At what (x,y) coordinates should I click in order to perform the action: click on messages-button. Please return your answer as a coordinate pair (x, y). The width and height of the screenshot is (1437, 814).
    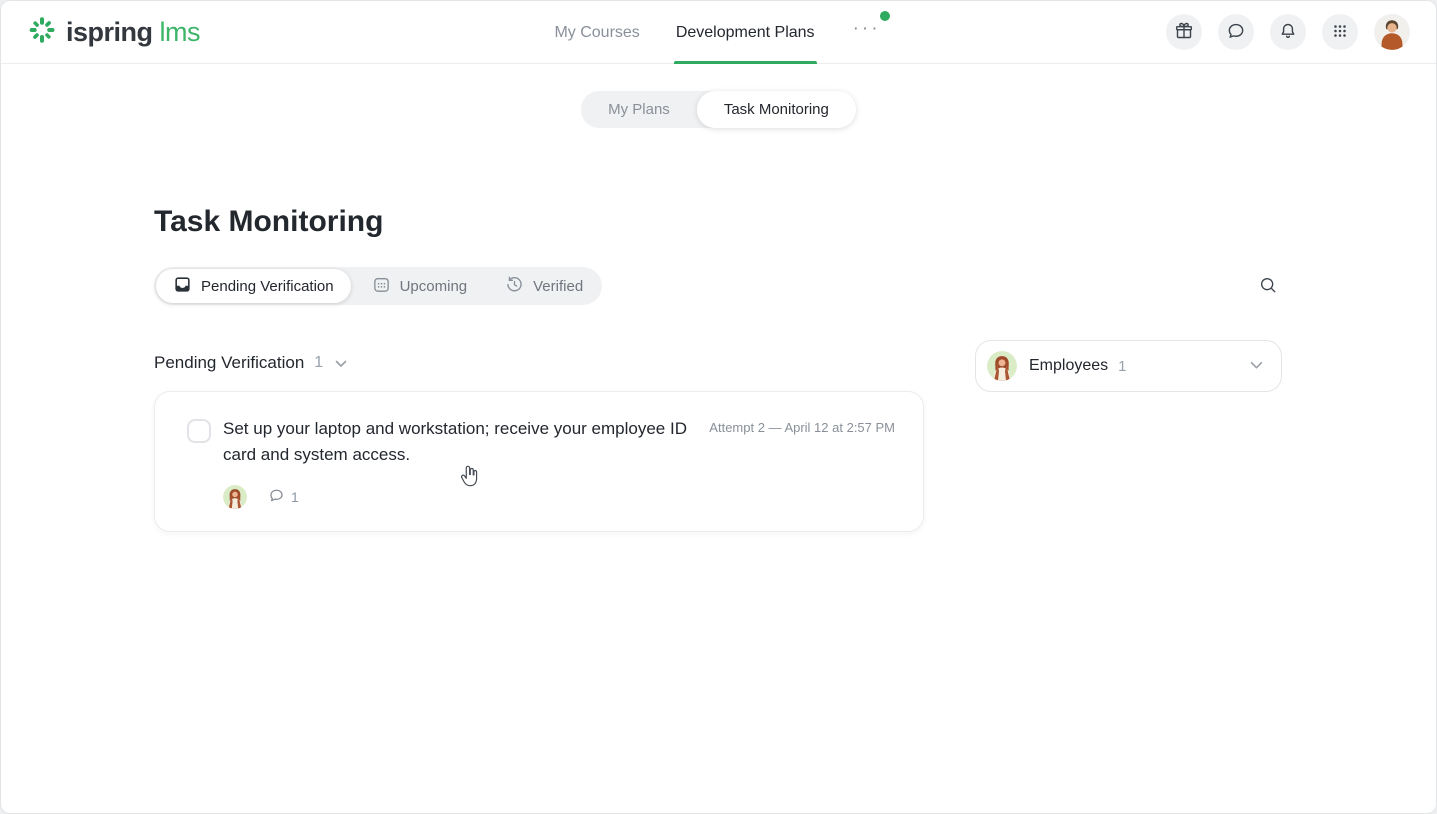
    Looking at the image, I should click on (1236, 32).